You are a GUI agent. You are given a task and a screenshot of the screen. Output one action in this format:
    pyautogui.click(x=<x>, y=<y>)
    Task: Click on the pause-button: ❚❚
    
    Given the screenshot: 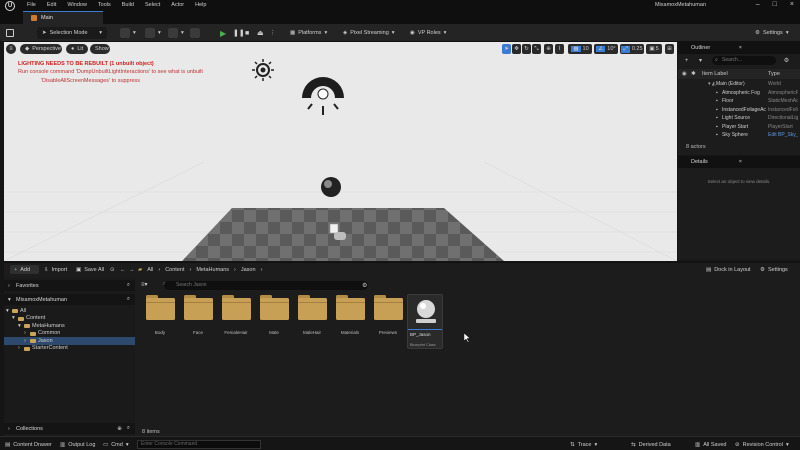 What is the action you would take?
    pyautogui.click(x=239, y=33)
    